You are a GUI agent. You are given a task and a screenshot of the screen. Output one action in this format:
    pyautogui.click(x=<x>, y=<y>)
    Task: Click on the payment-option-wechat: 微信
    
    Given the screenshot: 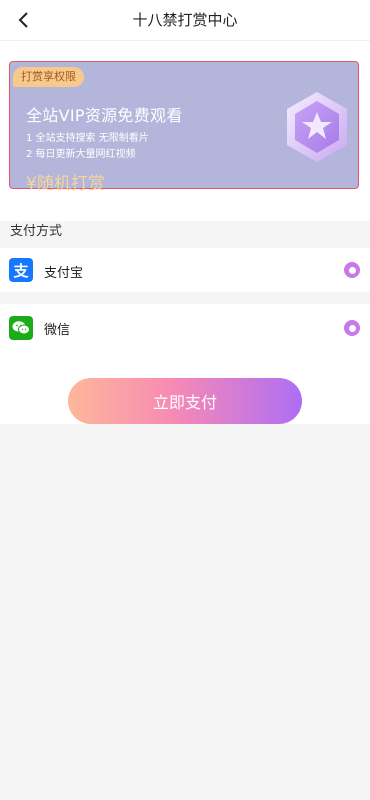 What is the action you would take?
    pyautogui.click(x=185, y=328)
    